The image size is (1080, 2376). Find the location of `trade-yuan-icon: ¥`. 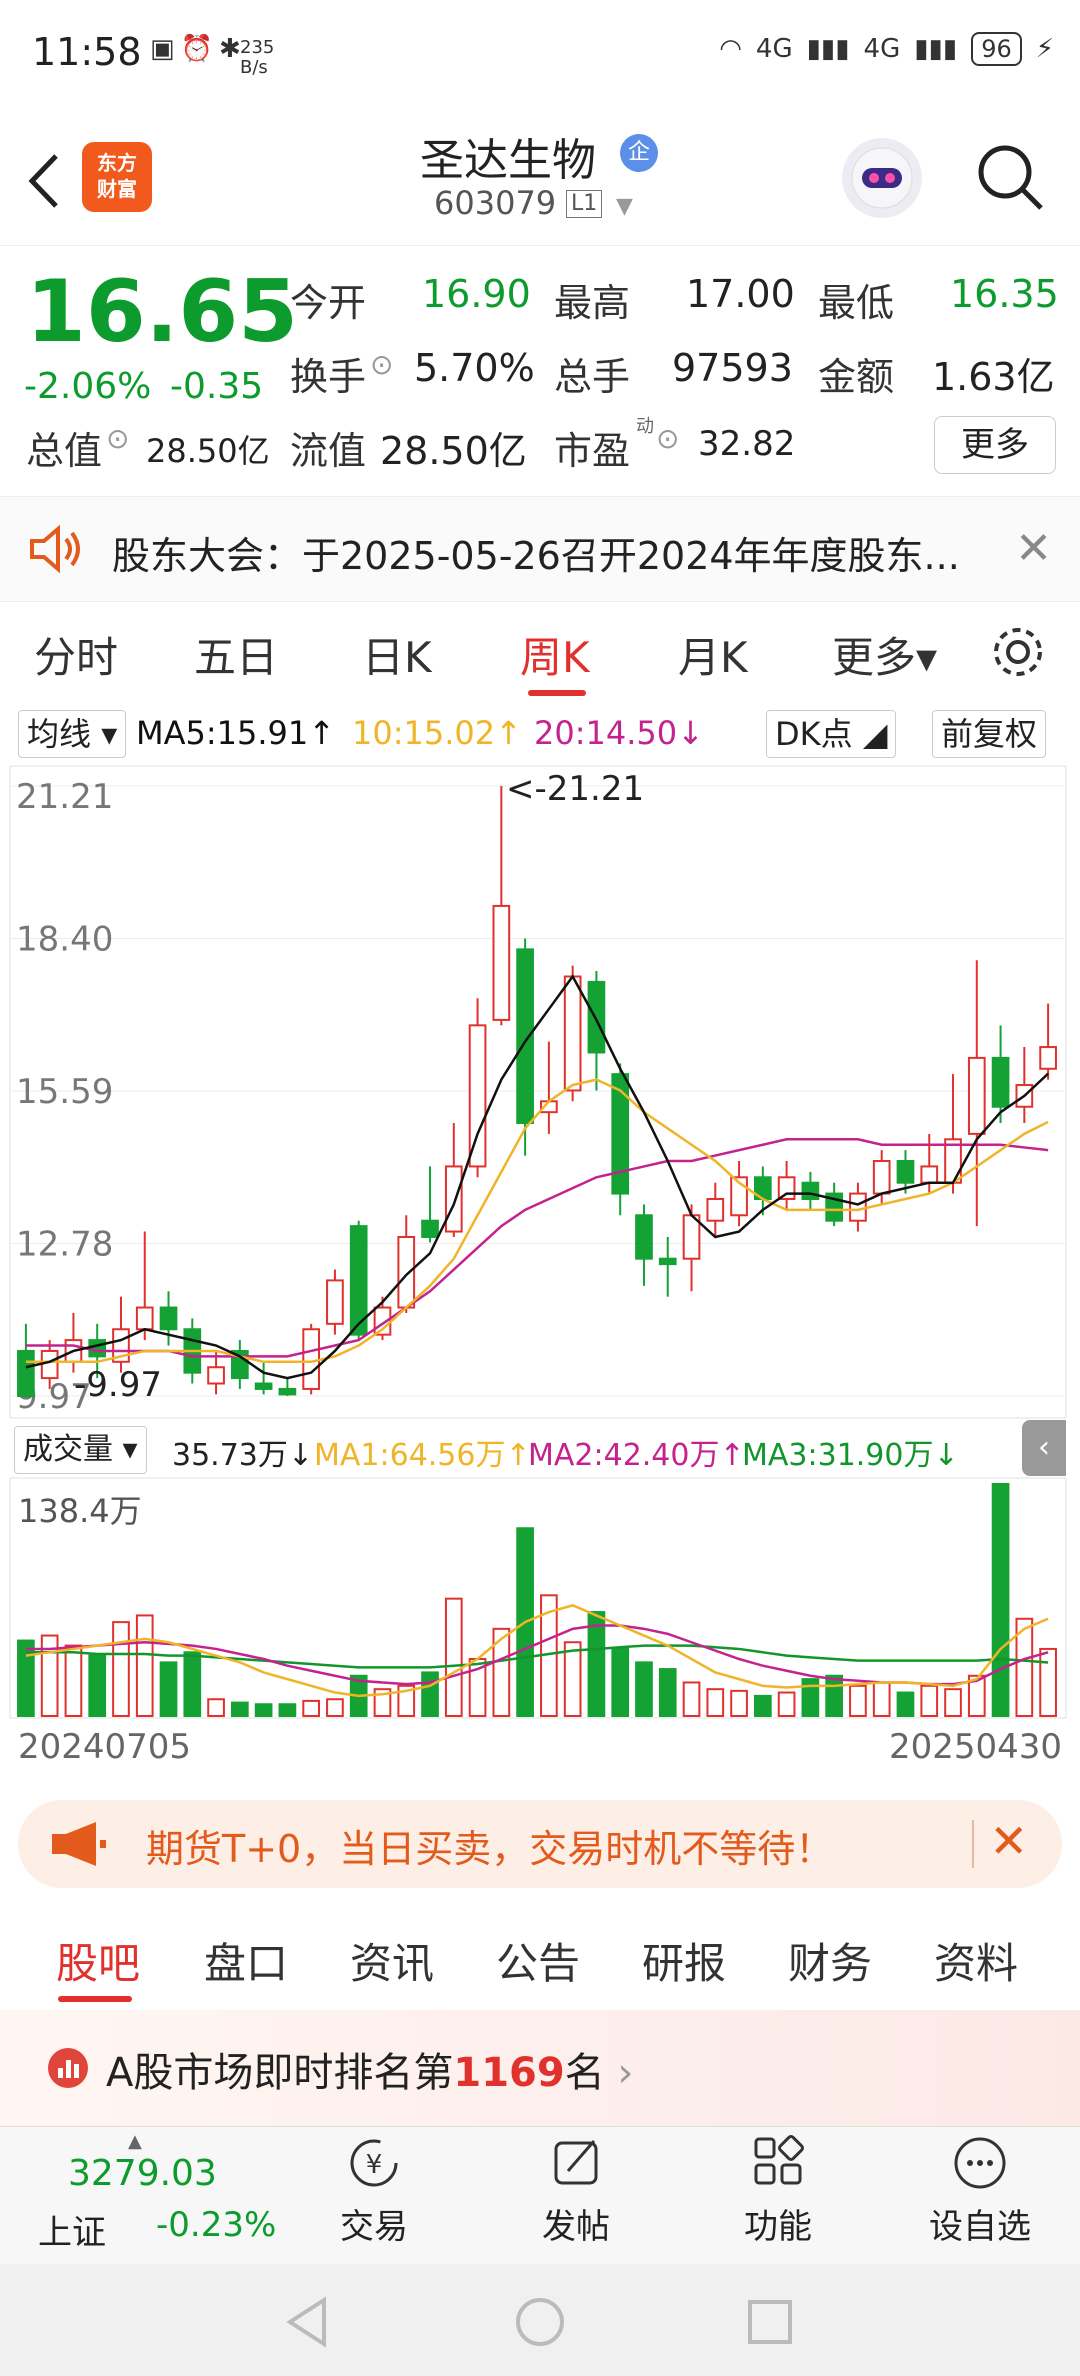

trade-yuan-icon: ¥ is located at coordinates (374, 2163).